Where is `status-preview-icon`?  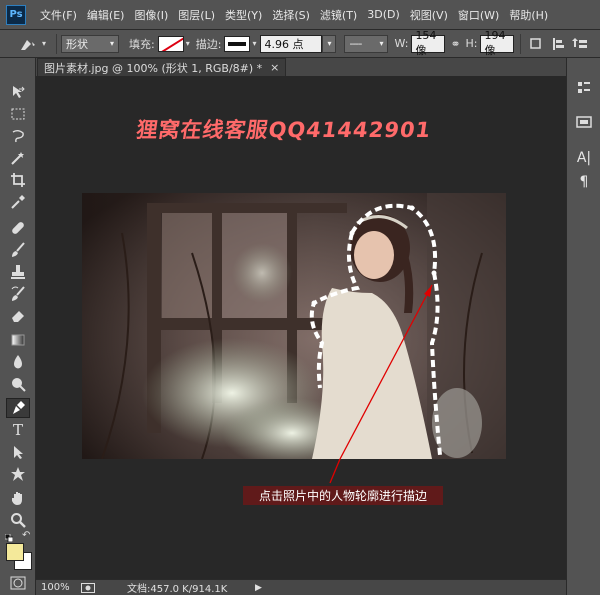 status-preview-icon is located at coordinates (90, 587).